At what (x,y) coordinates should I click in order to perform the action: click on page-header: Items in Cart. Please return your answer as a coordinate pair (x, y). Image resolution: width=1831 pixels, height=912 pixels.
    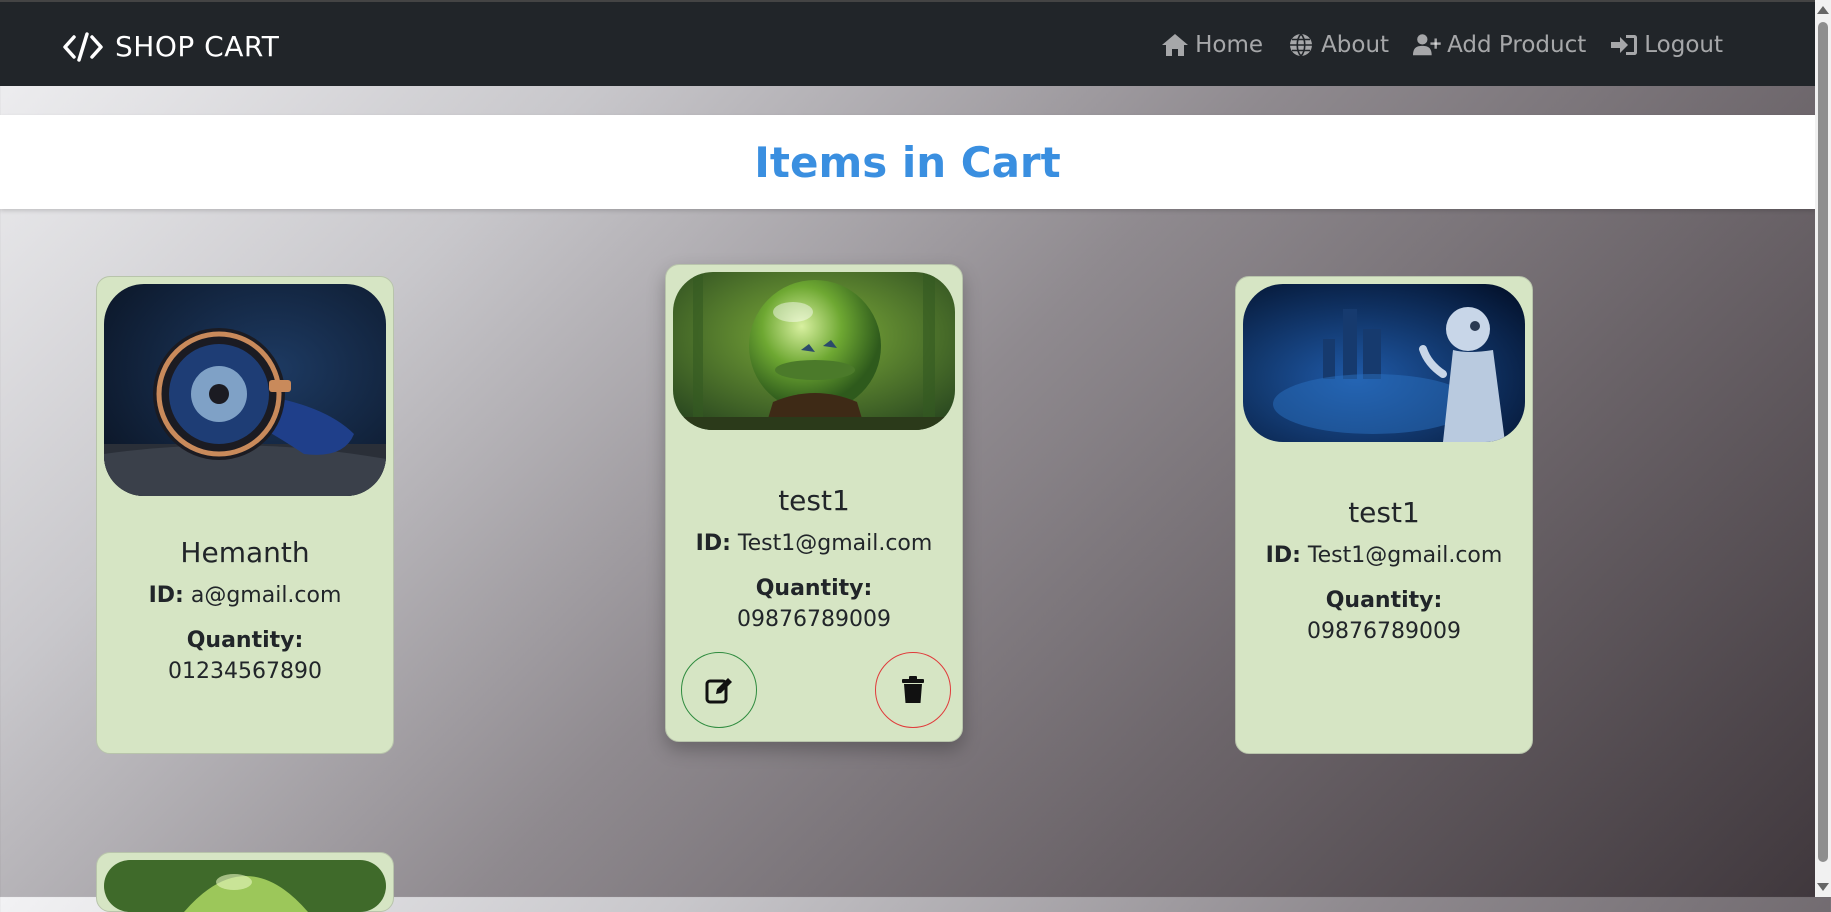
    Looking at the image, I should click on (907, 162).